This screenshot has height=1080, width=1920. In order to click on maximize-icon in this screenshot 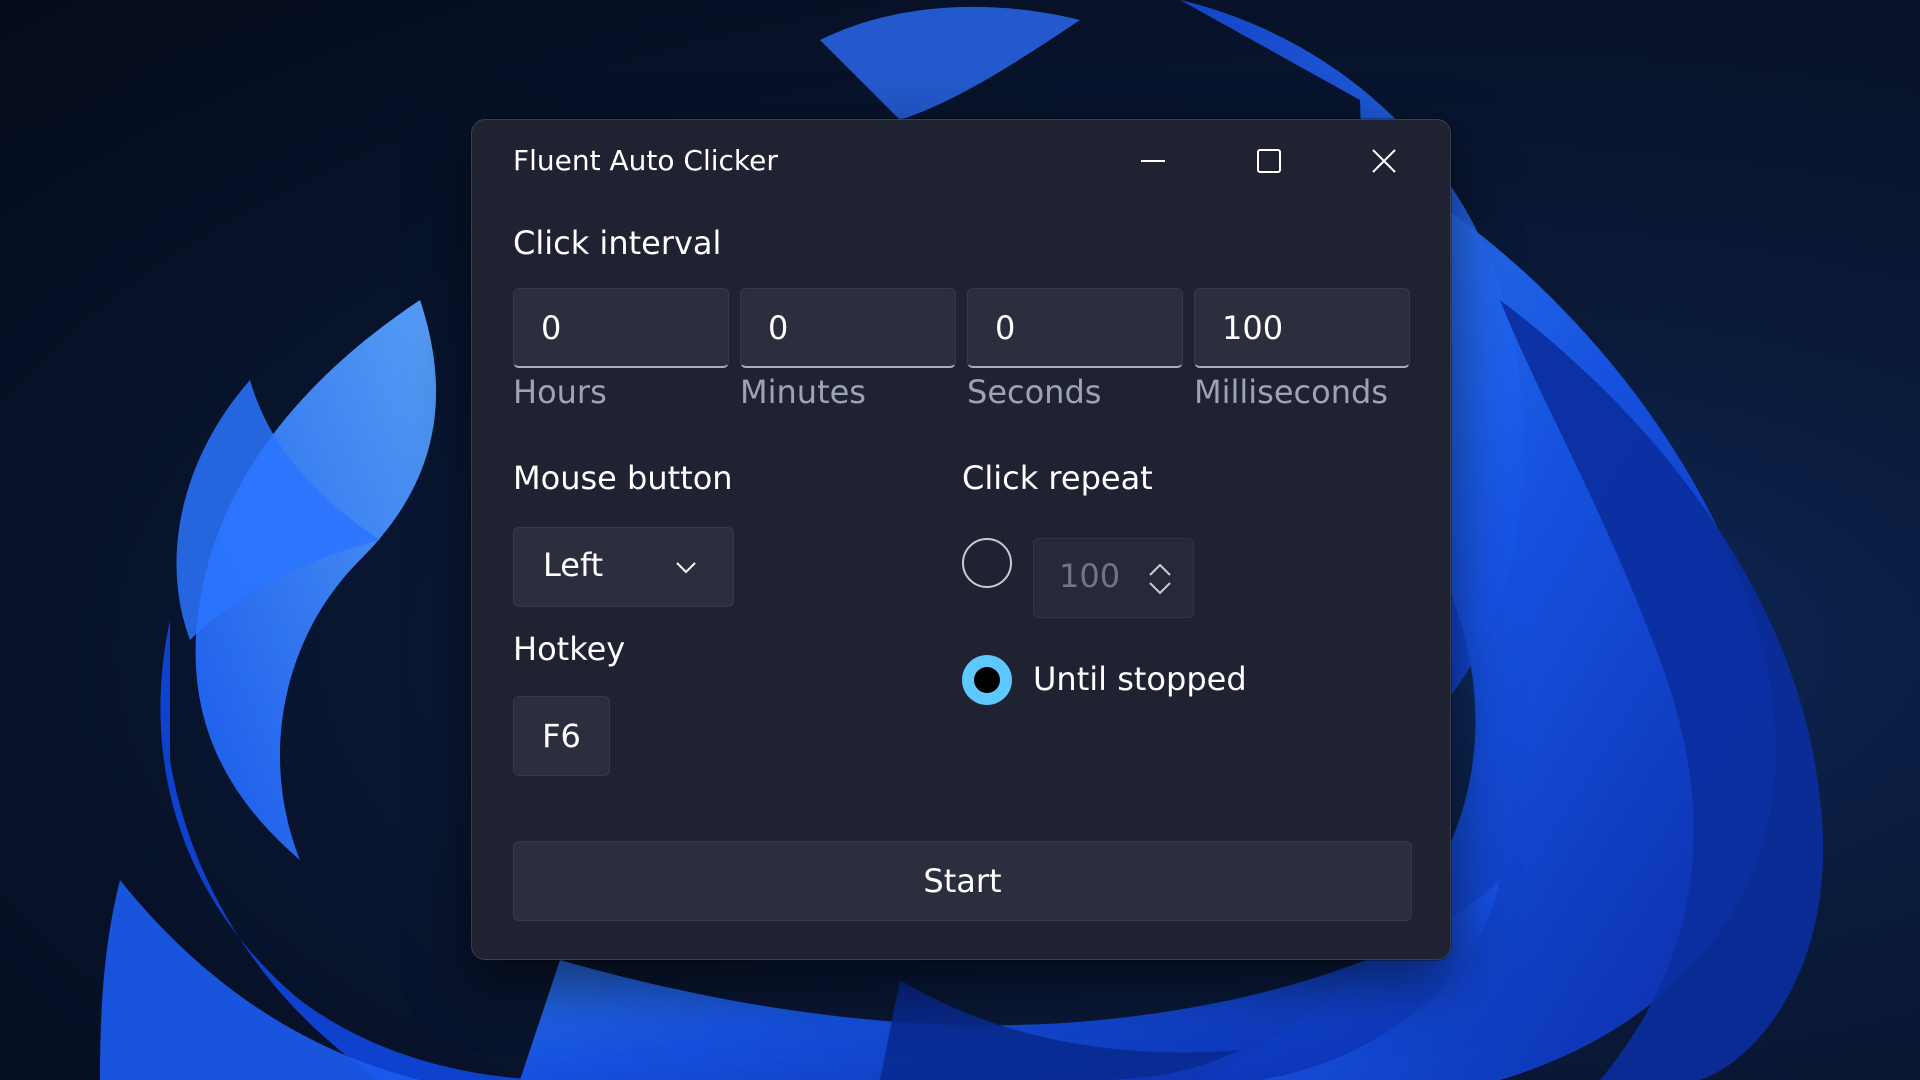, I will do `click(1269, 161)`.